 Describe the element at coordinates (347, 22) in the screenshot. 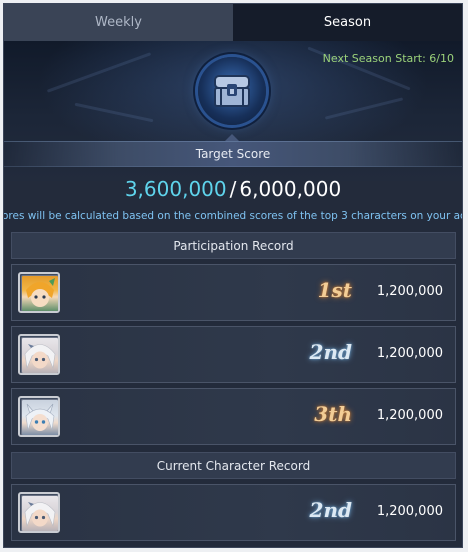

I see `tab-season: Season` at that location.